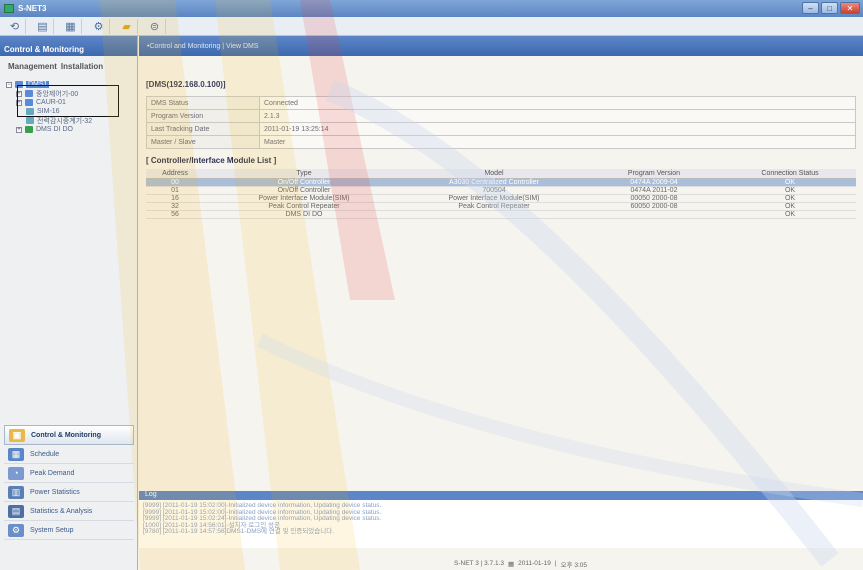 Image resolution: width=863 pixels, height=570 pixels. I want to click on status-bar: S-NET 3 | 3.7.1.3 ▦ 2011-01-19 | 오후 3:05, so click(501, 563).